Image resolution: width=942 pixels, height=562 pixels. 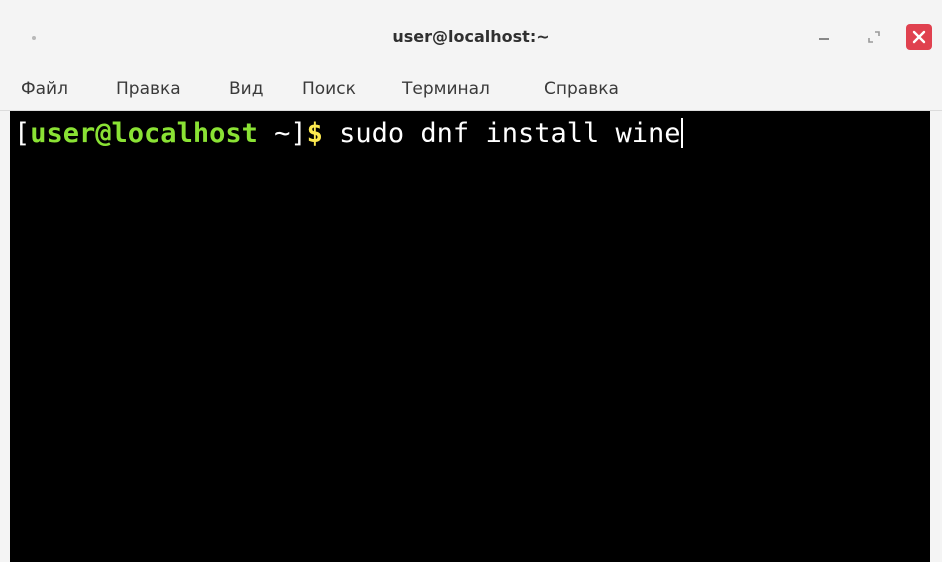 I want to click on menu-terminal: Терминал, so click(x=446, y=89).